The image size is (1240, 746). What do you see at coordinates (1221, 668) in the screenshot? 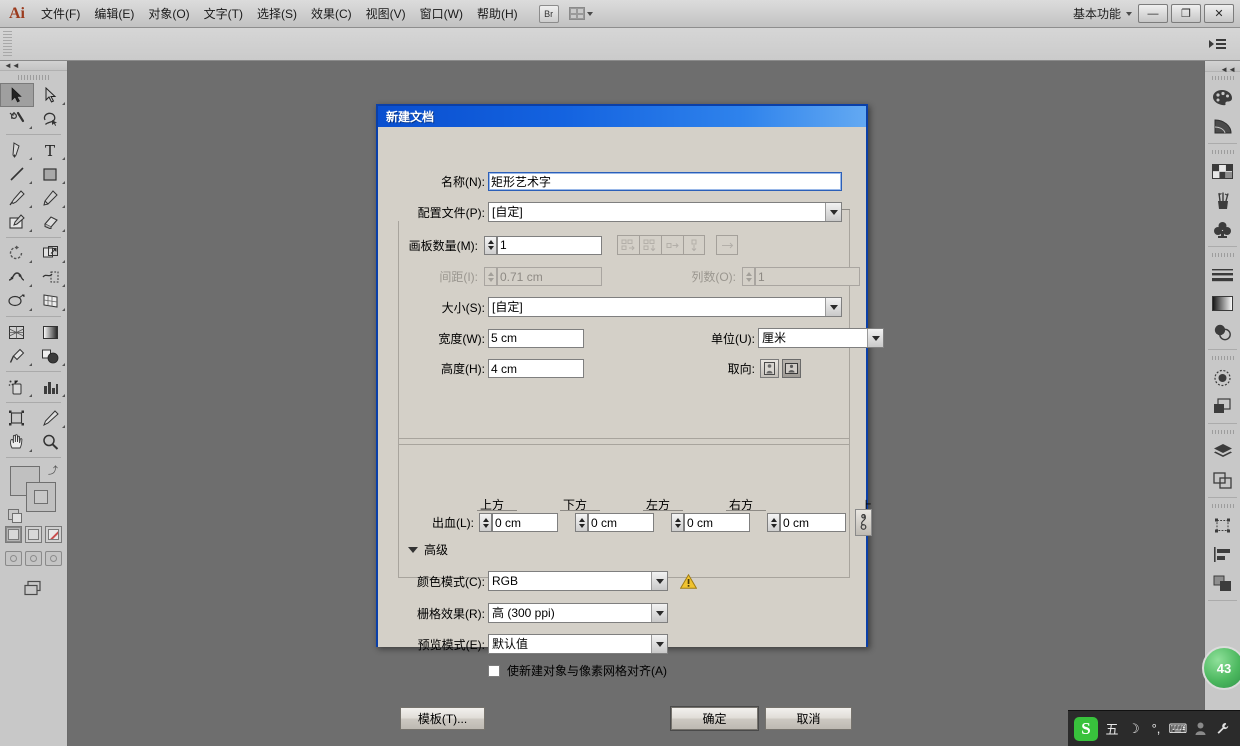
I see `status-badge: 43` at bounding box center [1221, 668].